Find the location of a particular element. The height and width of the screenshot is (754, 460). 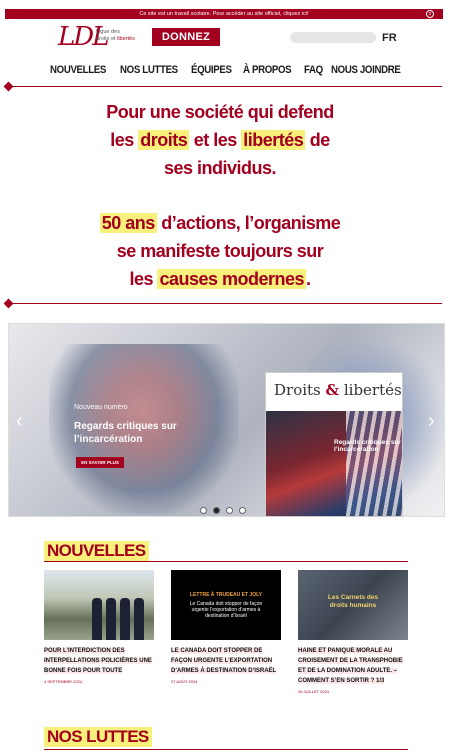

cover-art is located at coordinates (374, 463).